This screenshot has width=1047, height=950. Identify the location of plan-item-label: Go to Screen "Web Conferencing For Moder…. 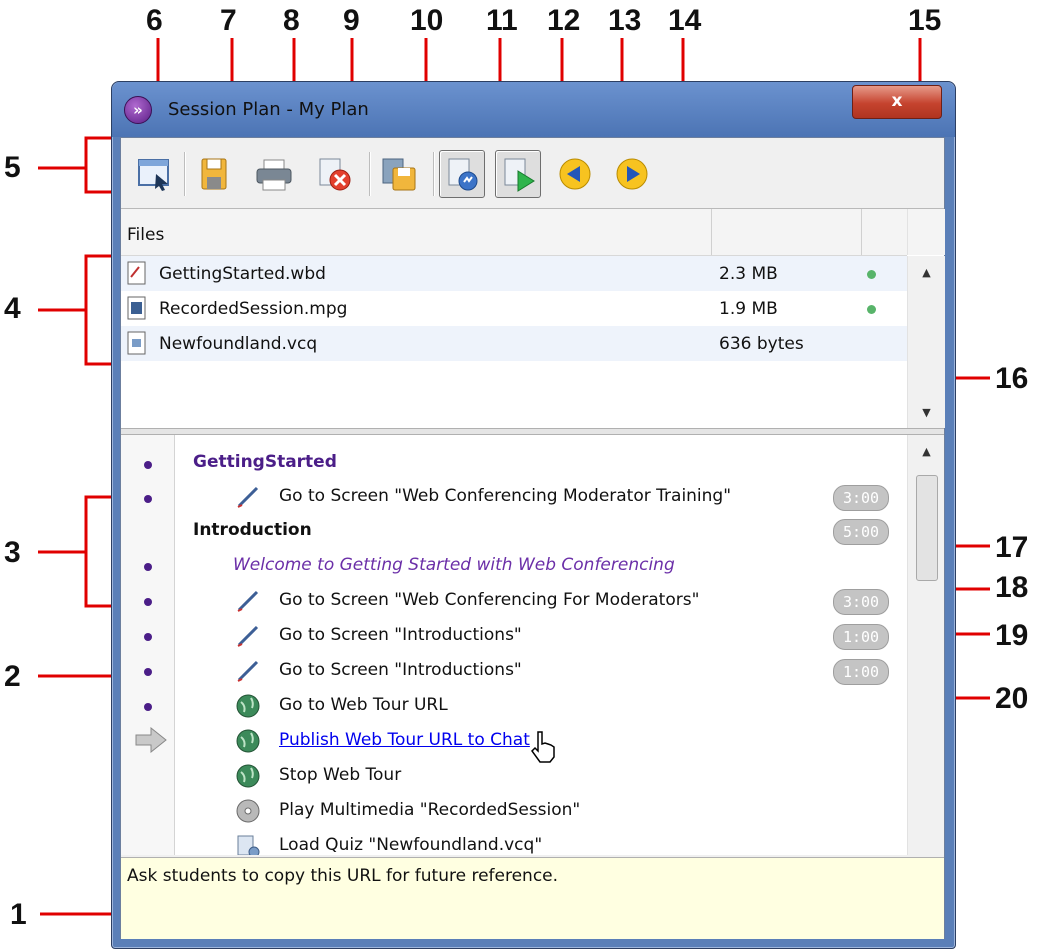
(489, 600).